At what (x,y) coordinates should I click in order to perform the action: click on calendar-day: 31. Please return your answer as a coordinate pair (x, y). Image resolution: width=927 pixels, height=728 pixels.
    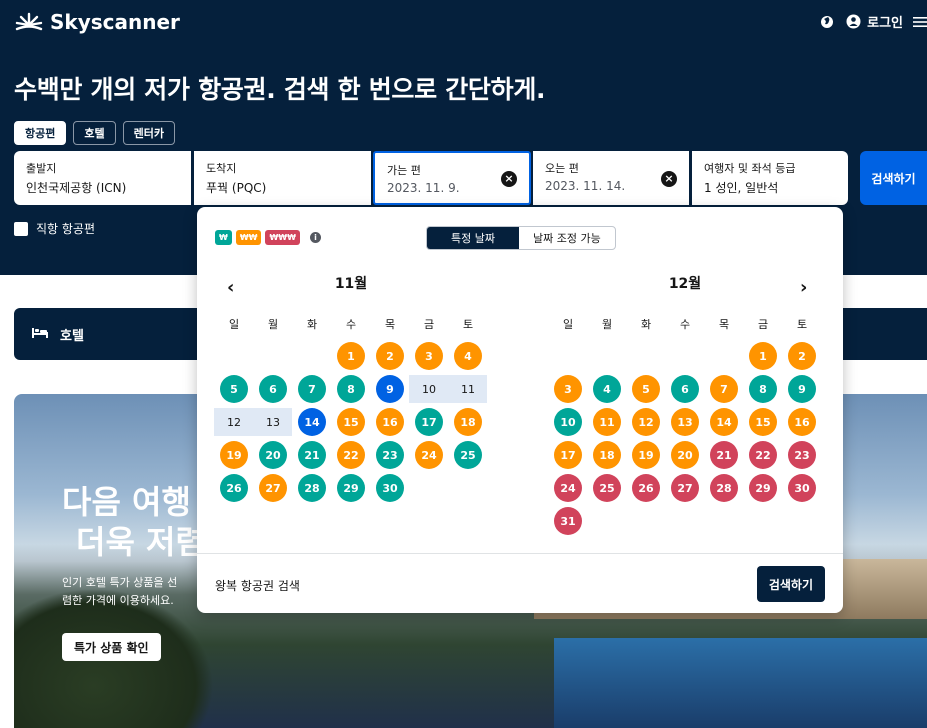
    Looking at the image, I should click on (568, 521).